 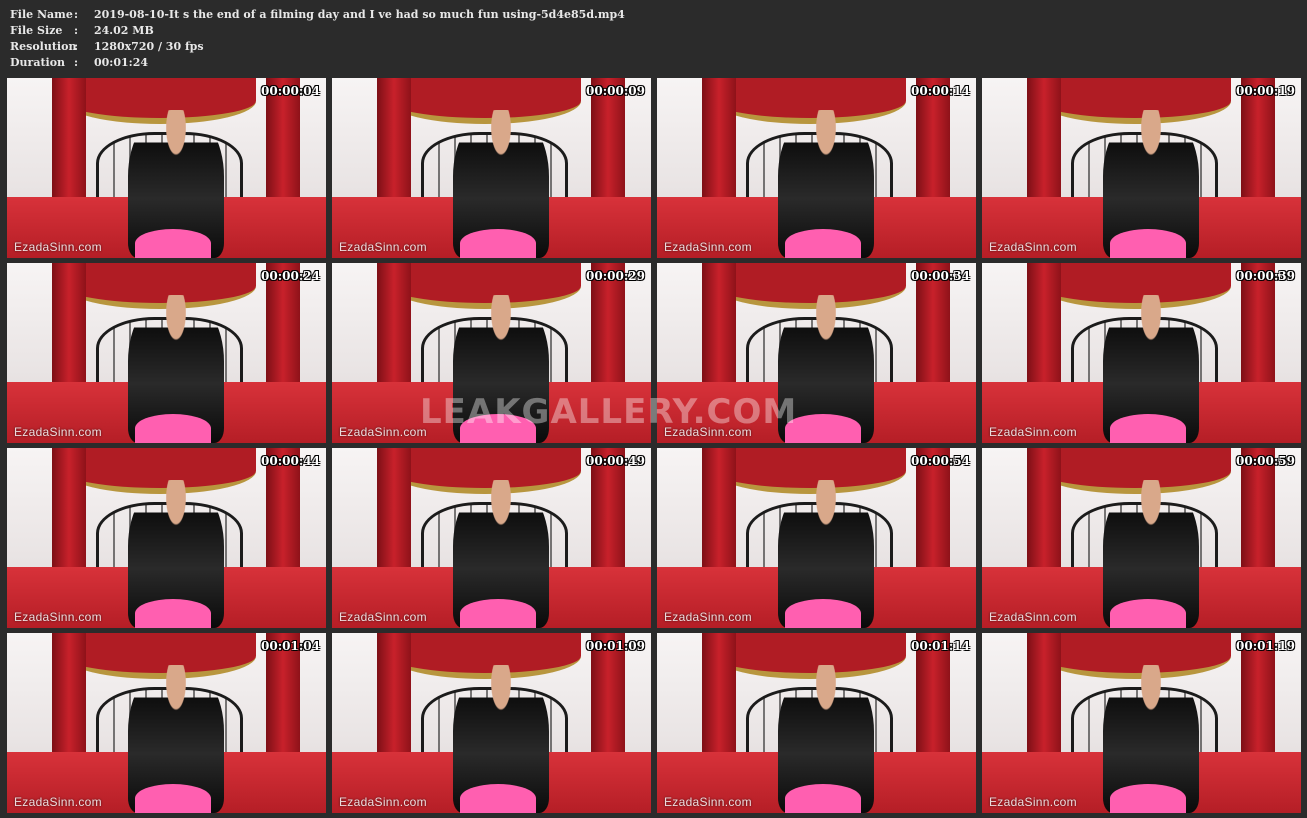 I want to click on video-thumbnail: 00:00:04 EzadaSinn.com, so click(x=166, y=168).